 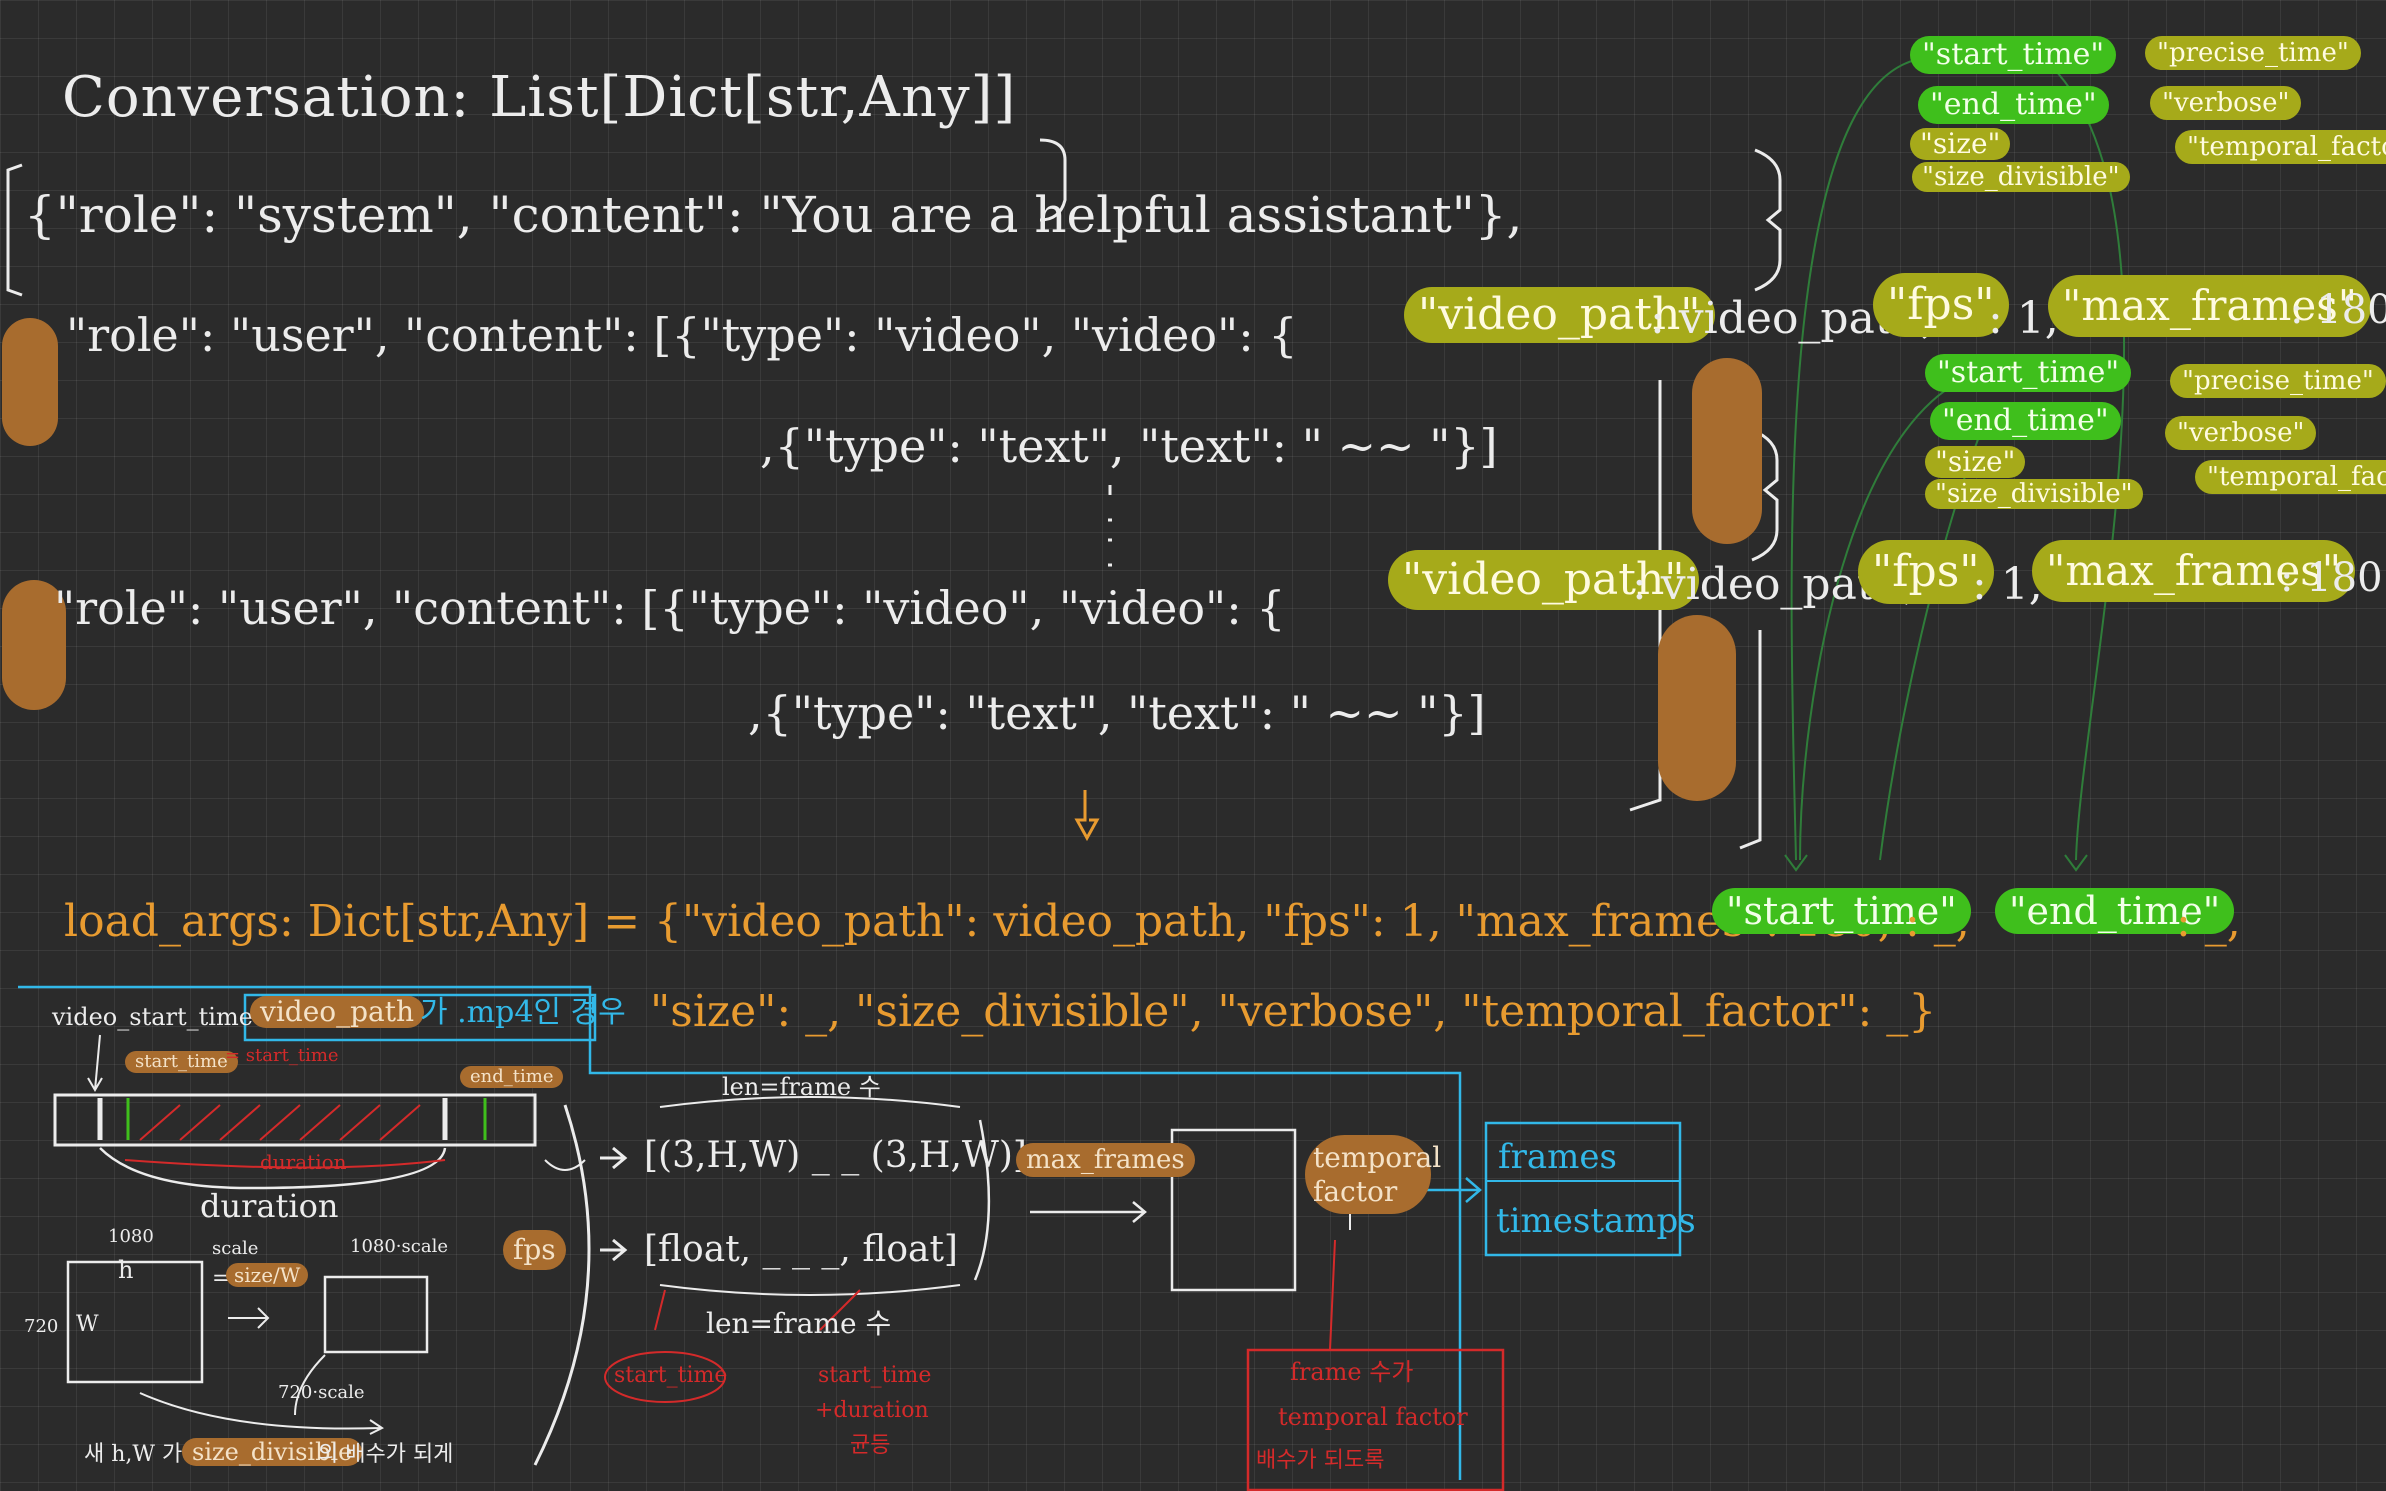 I want to click on frame-w: W, so click(x=87, y=1324).